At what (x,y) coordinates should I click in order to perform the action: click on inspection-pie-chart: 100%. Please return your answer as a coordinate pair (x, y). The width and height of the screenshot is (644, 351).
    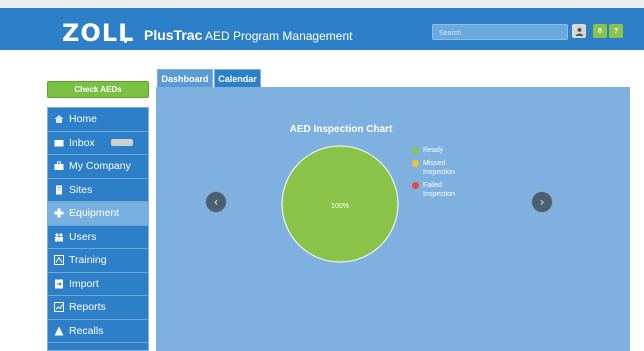
    Looking at the image, I should click on (340, 204).